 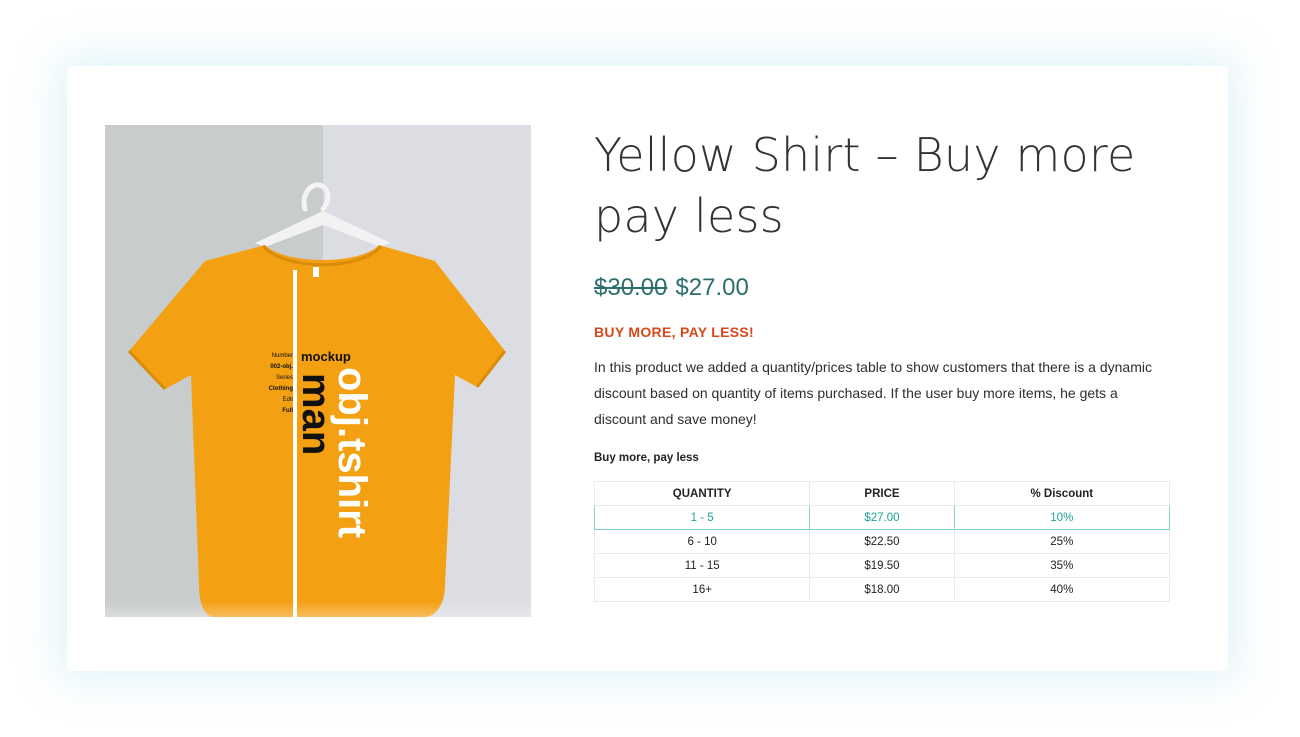 I want to click on cell-price: $22.50, so click(x=882, y=541).